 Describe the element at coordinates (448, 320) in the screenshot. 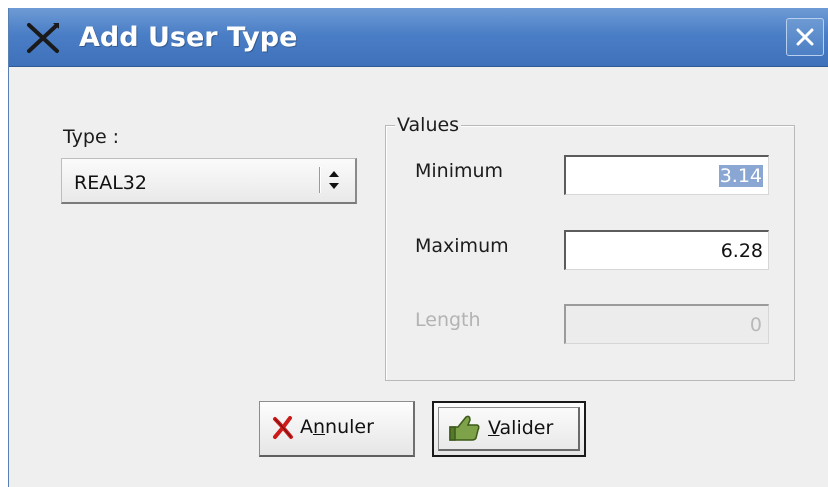

I see `length-label: Length` at that location.